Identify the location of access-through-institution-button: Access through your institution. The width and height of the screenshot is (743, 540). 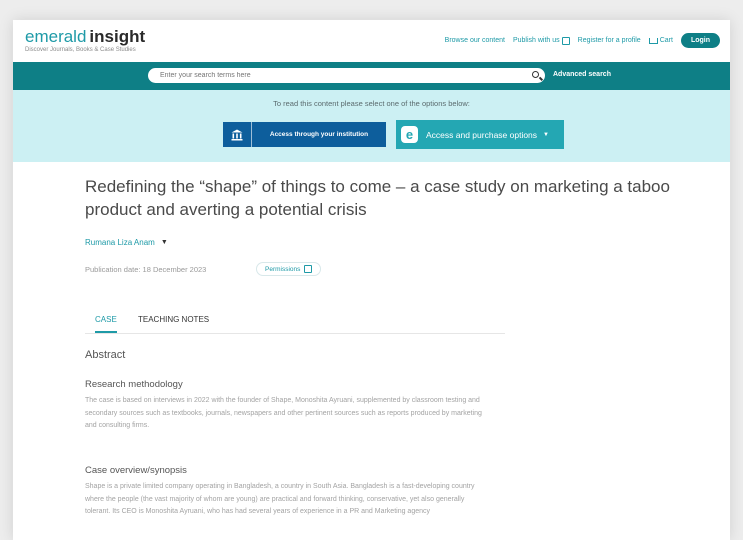
(304, 134).